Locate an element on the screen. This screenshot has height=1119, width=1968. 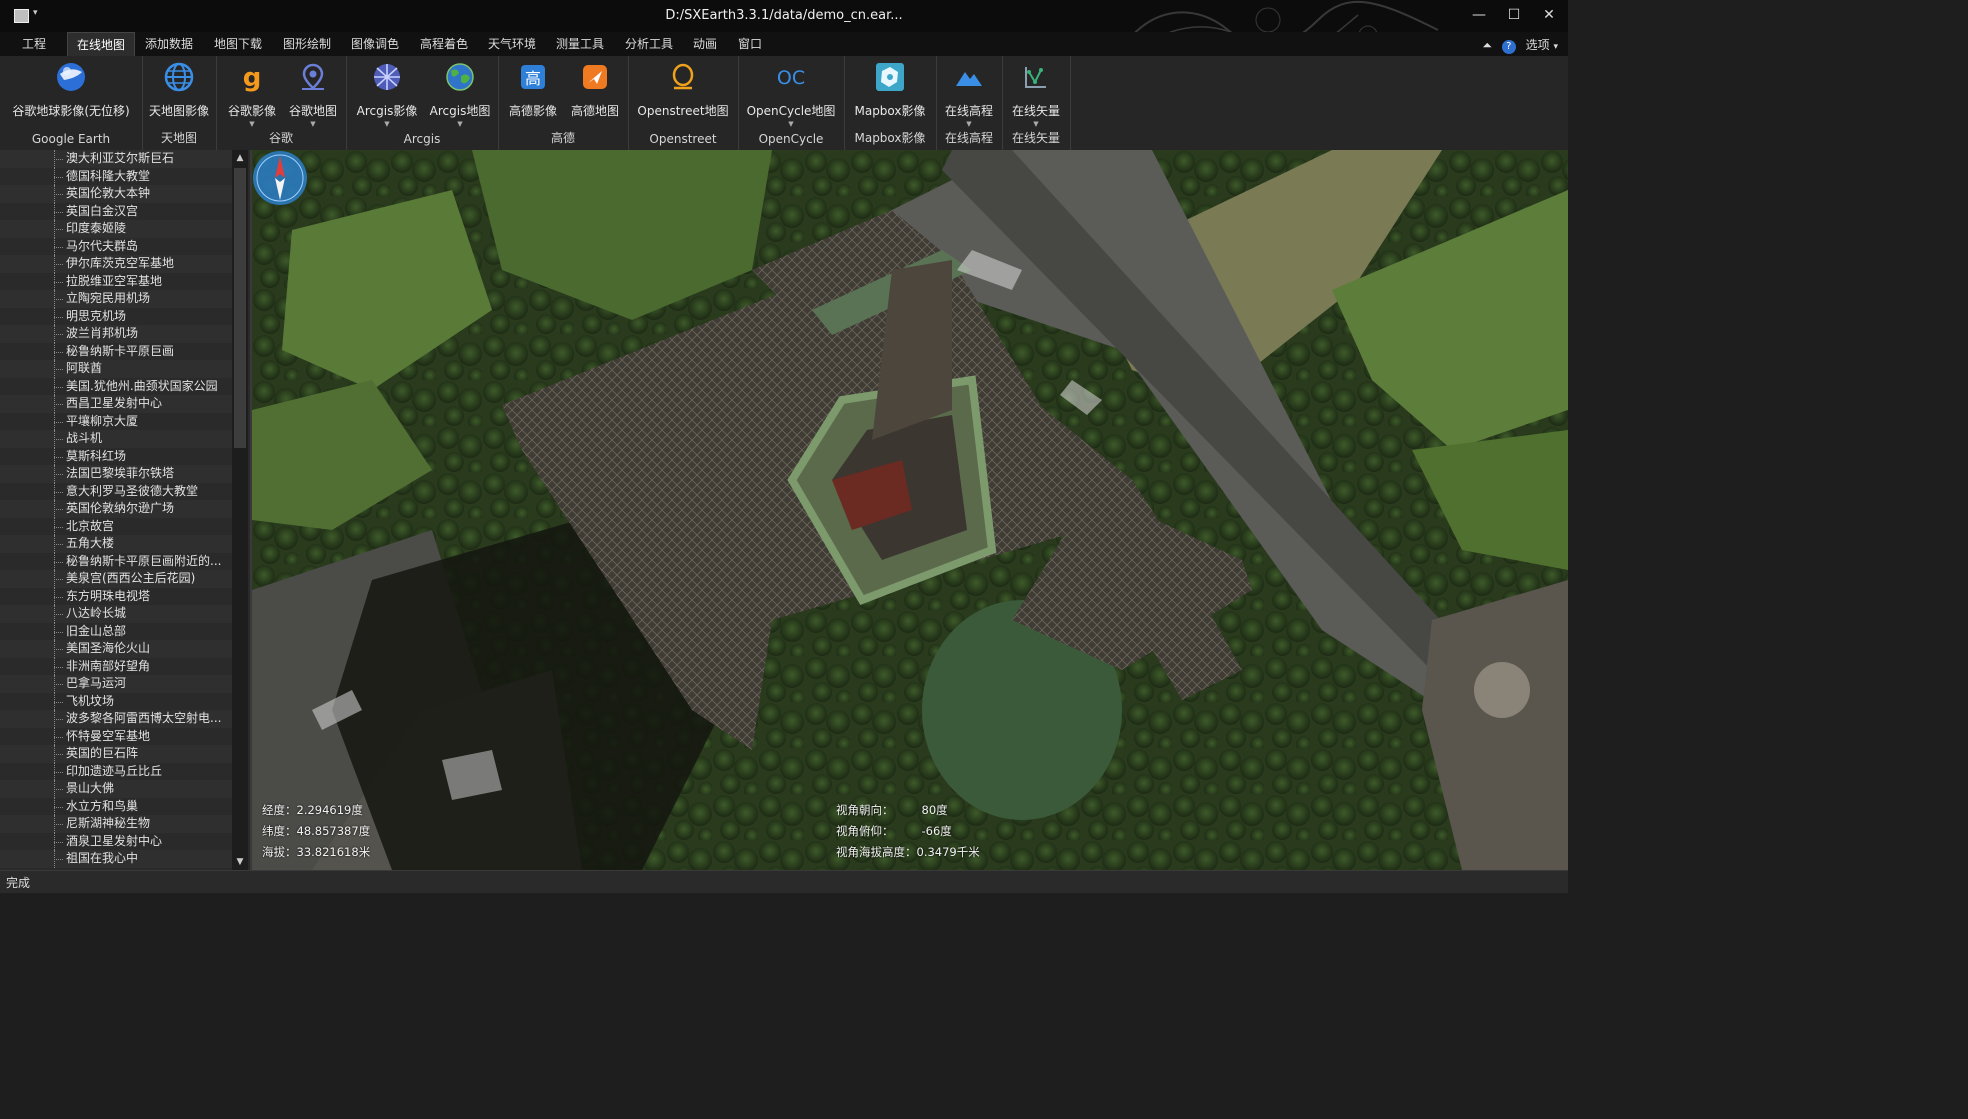
tree-item: 印度泰姬陵 is located at coordinates (116, 229).